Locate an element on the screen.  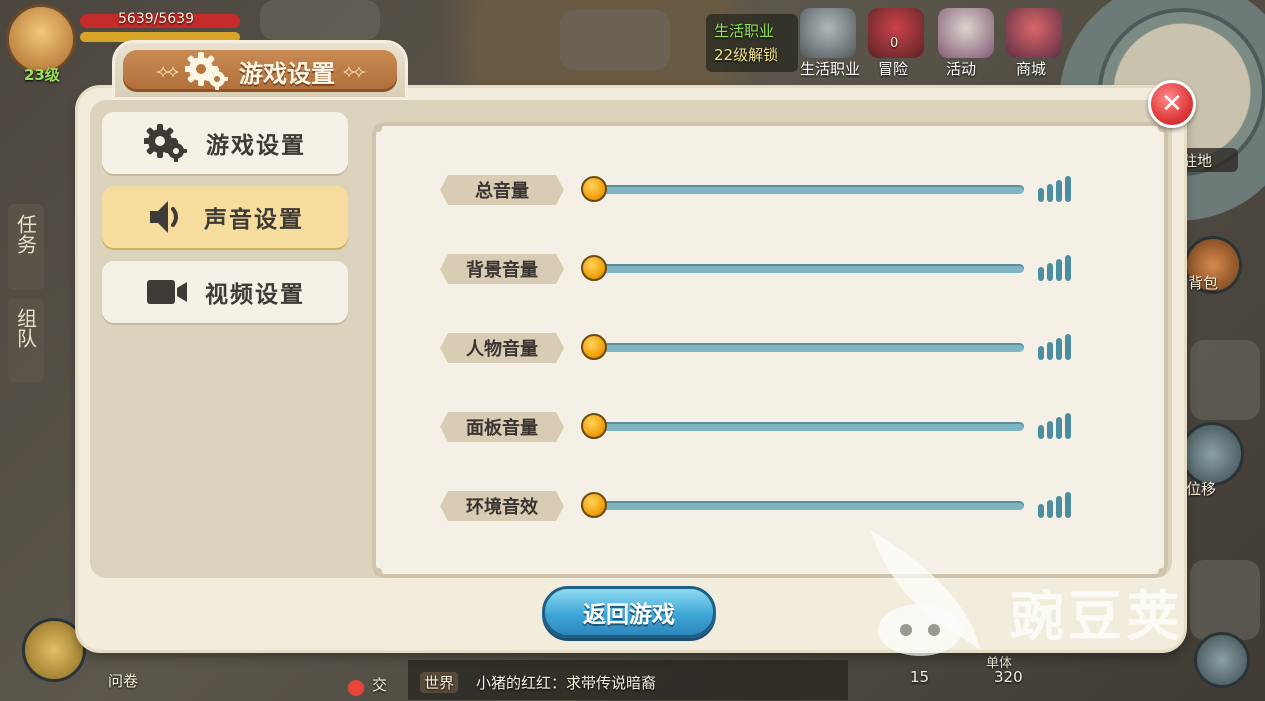
volume-slider-row: 总音量 is located at coordinates (760, 190).